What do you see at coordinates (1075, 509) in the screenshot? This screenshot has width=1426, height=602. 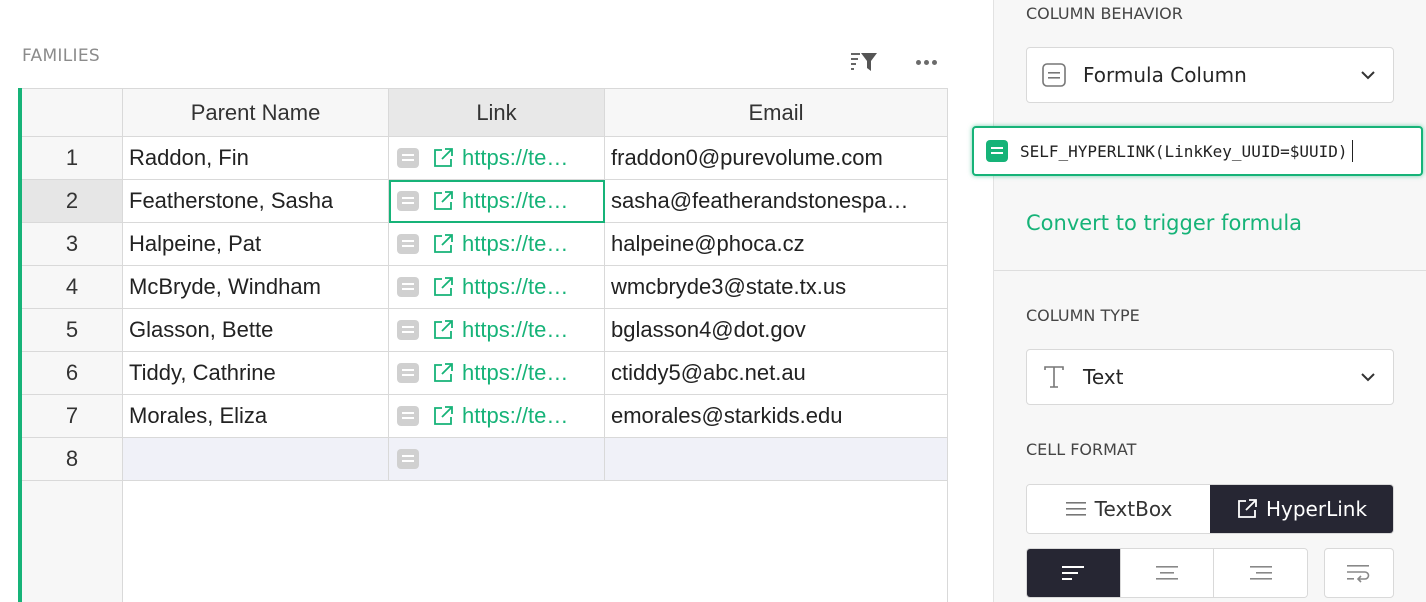 I see `textbox-icon` at bounding box center [1075, 509].